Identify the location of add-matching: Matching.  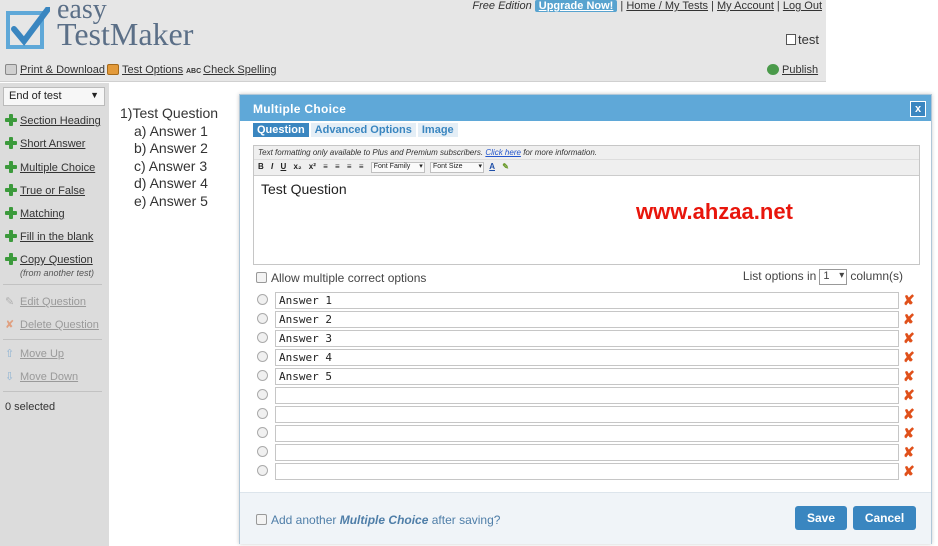
(35, 213).